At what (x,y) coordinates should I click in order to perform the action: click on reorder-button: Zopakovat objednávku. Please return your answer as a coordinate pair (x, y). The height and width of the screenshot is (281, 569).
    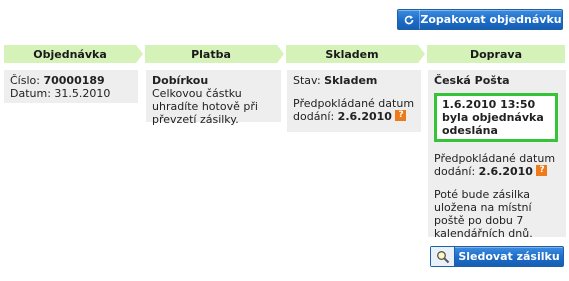
    Looking at the image, I should click on (480, 19).